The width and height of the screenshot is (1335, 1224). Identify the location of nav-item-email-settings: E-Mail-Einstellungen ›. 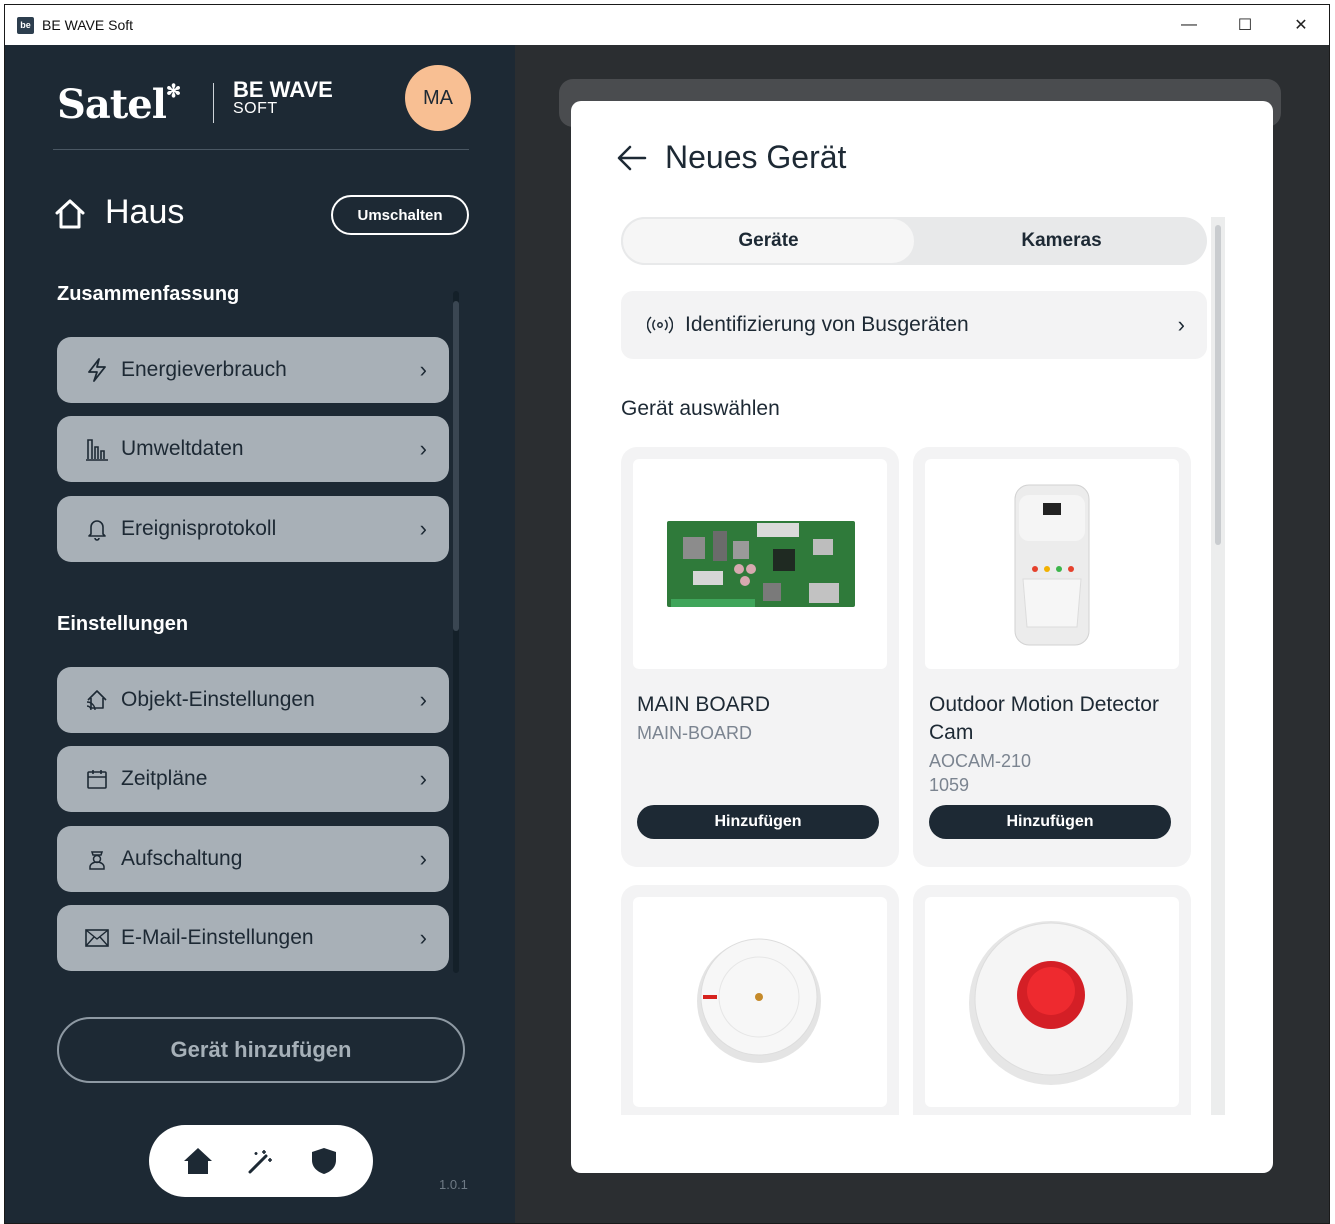
(253, 938).